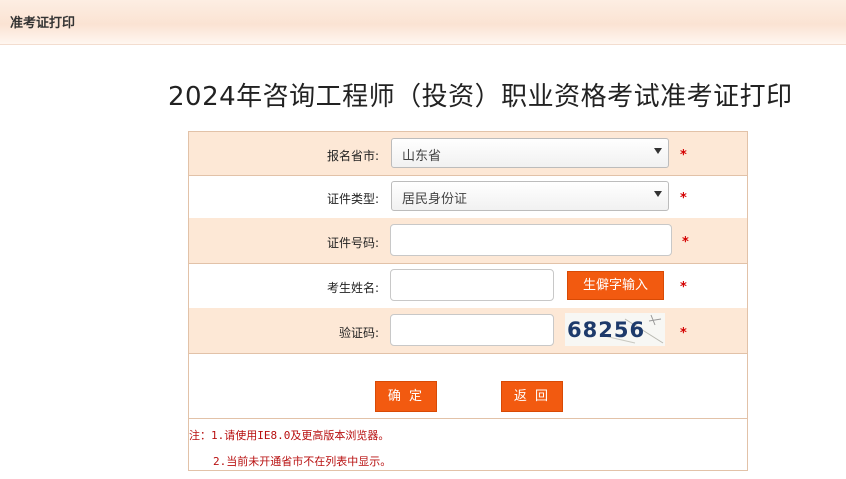  I want to click on province-select: 山东省, so click(530, 153).